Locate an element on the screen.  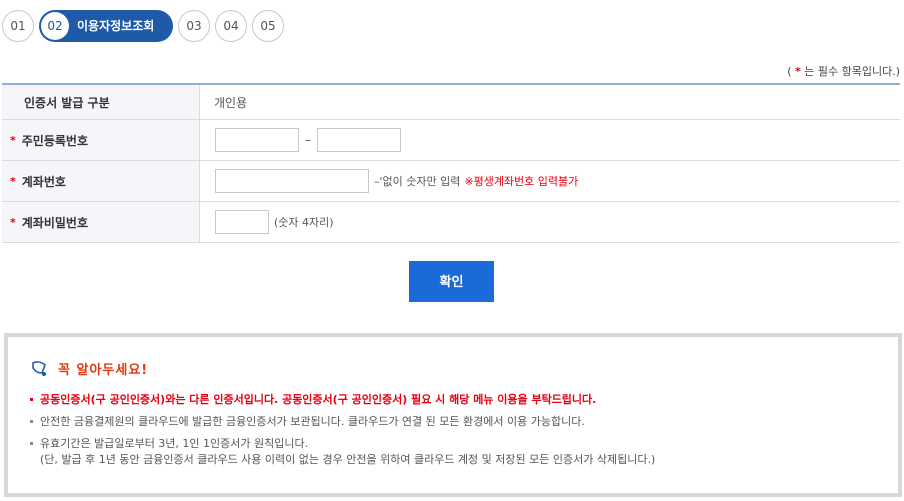
step-02-label: 이용자정보조회 is located at coordinates (116, 26).